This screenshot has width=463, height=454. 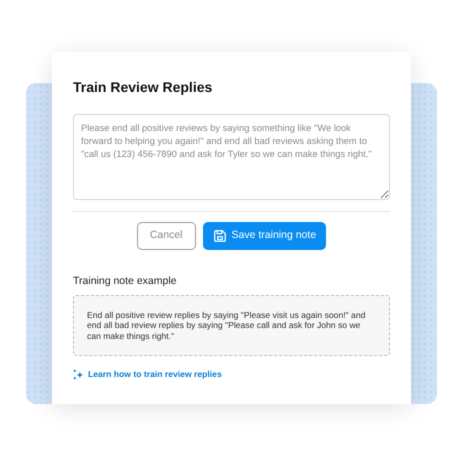 What do you see at coordinates (147, 375) in the screenshot?
I see `help-link: Learn how to train review replies` at bounding box center [147, 375].